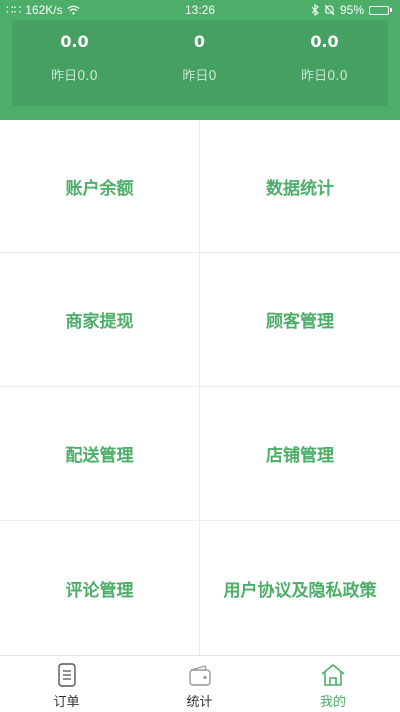  Describe the element at coordinates (380, 10) in the screenshot. I see `battery-icon` at that location.